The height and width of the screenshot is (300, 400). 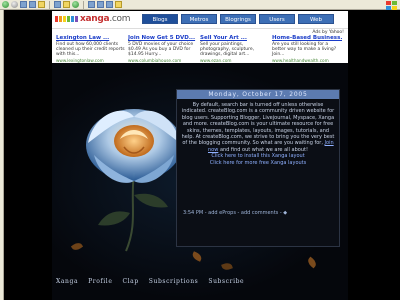 I want to click on search-button, so click(x=57, y=5).